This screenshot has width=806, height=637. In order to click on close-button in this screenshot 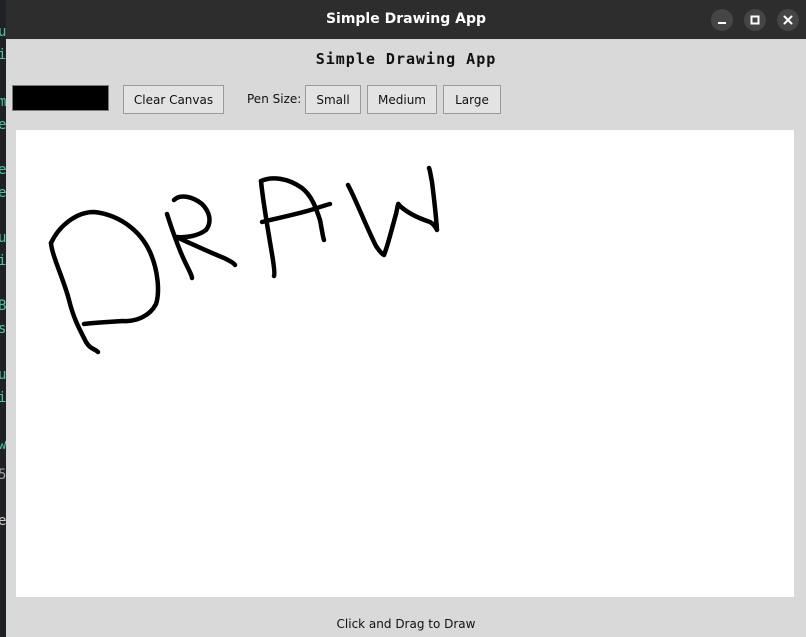, I will do `click(788, 20)`.